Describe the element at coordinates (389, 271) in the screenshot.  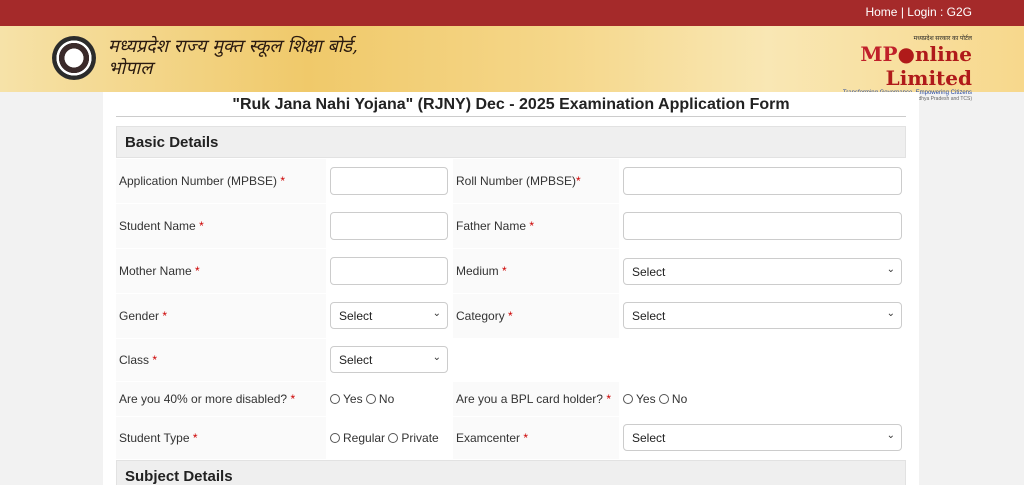
I see `mother-name-input` at that location.